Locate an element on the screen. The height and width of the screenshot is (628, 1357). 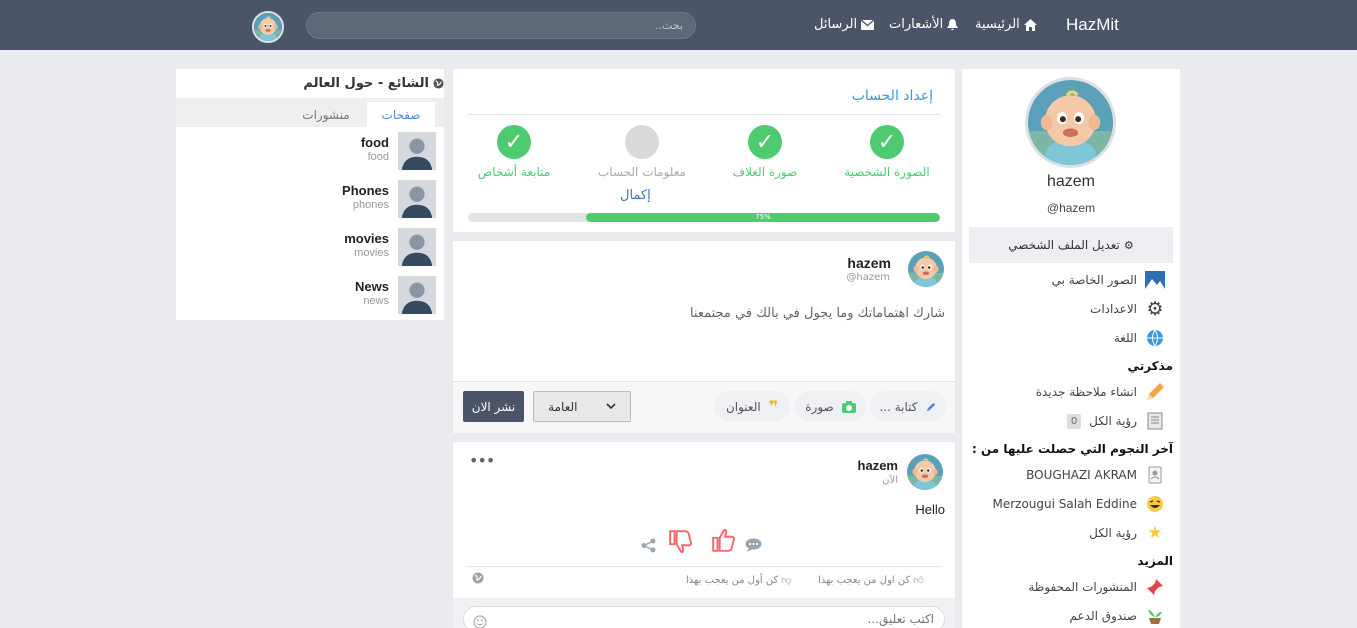
menu-item-label: المنشورات المحفوظة is located at coordinates (1082, 587).